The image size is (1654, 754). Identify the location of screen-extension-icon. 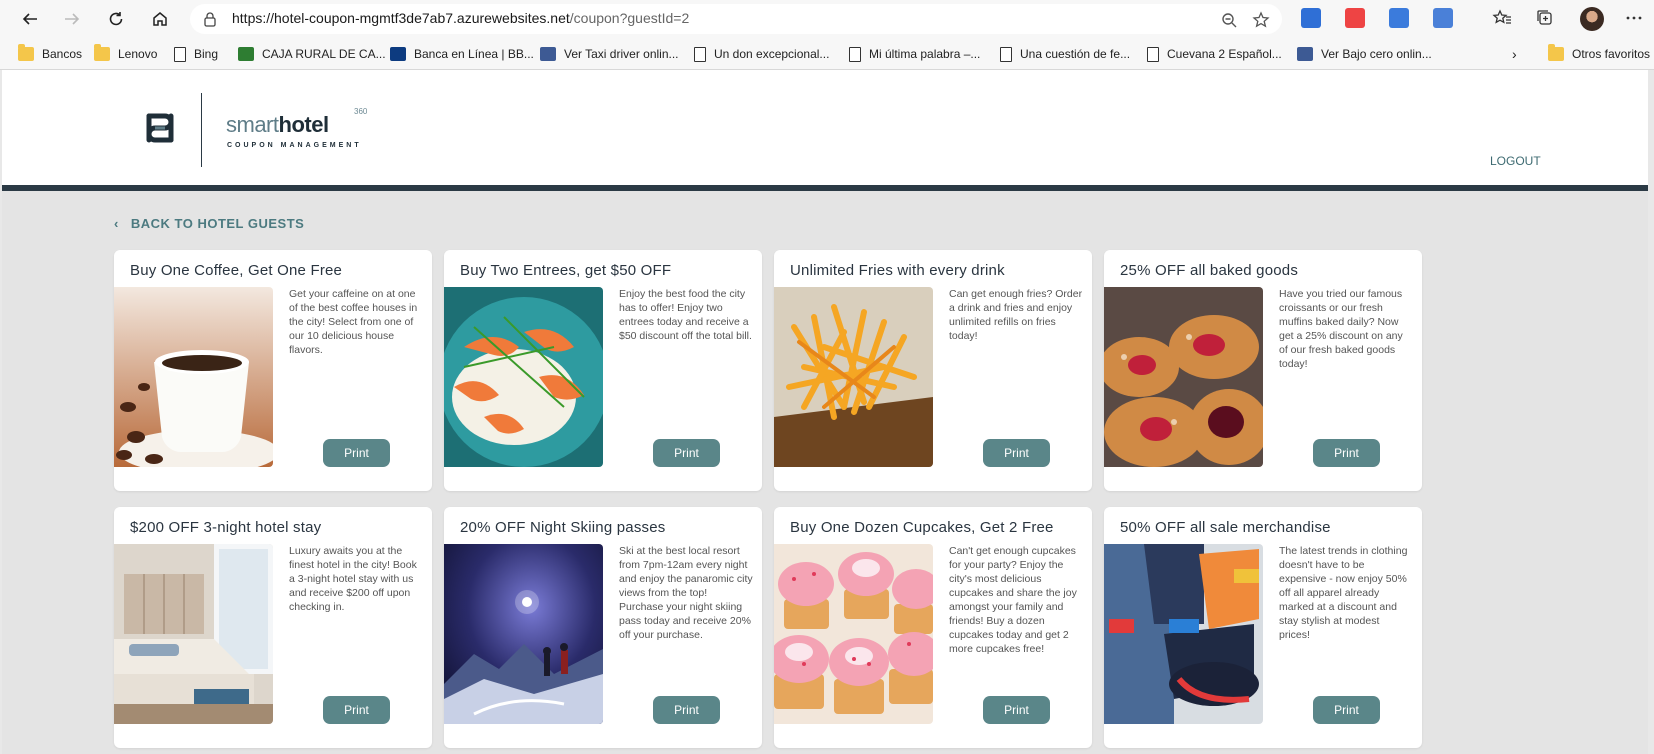
(1399, 18).